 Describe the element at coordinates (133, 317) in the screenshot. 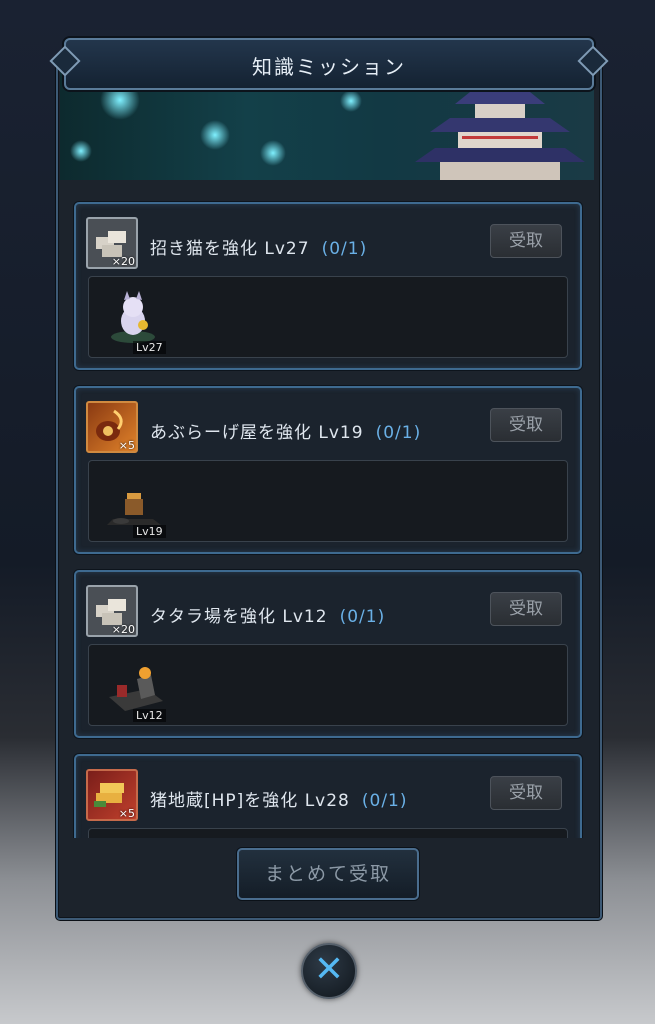

I see `lucky-cat-icon` at that location.